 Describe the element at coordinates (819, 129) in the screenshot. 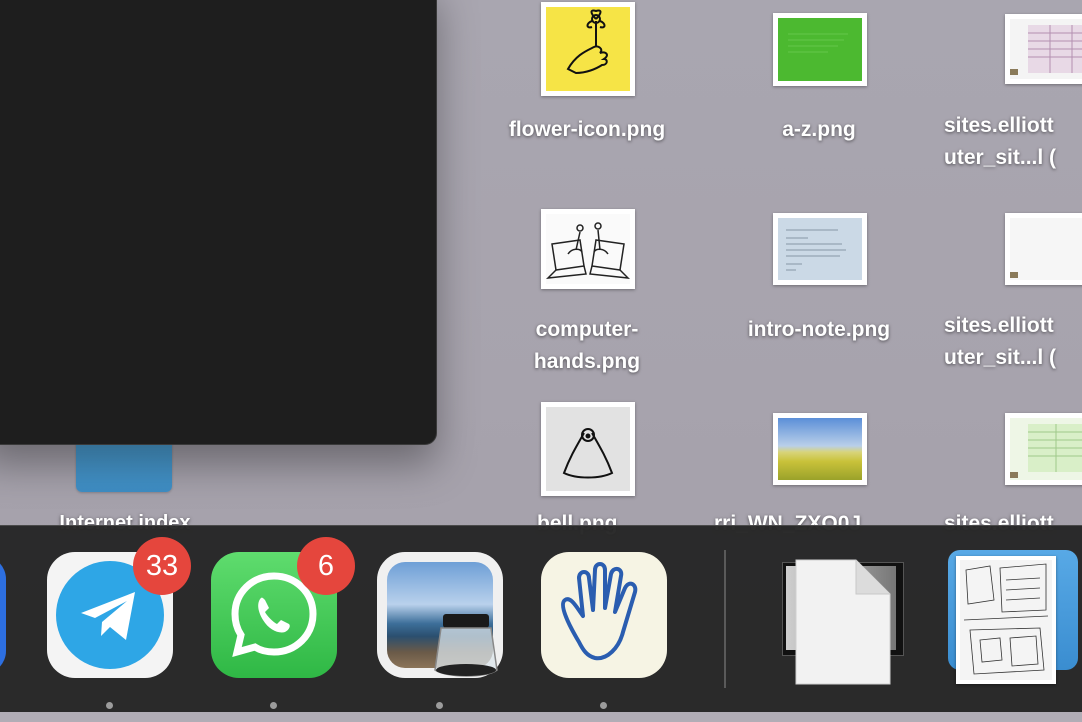

I see `file-label: a-z.png` at that location.